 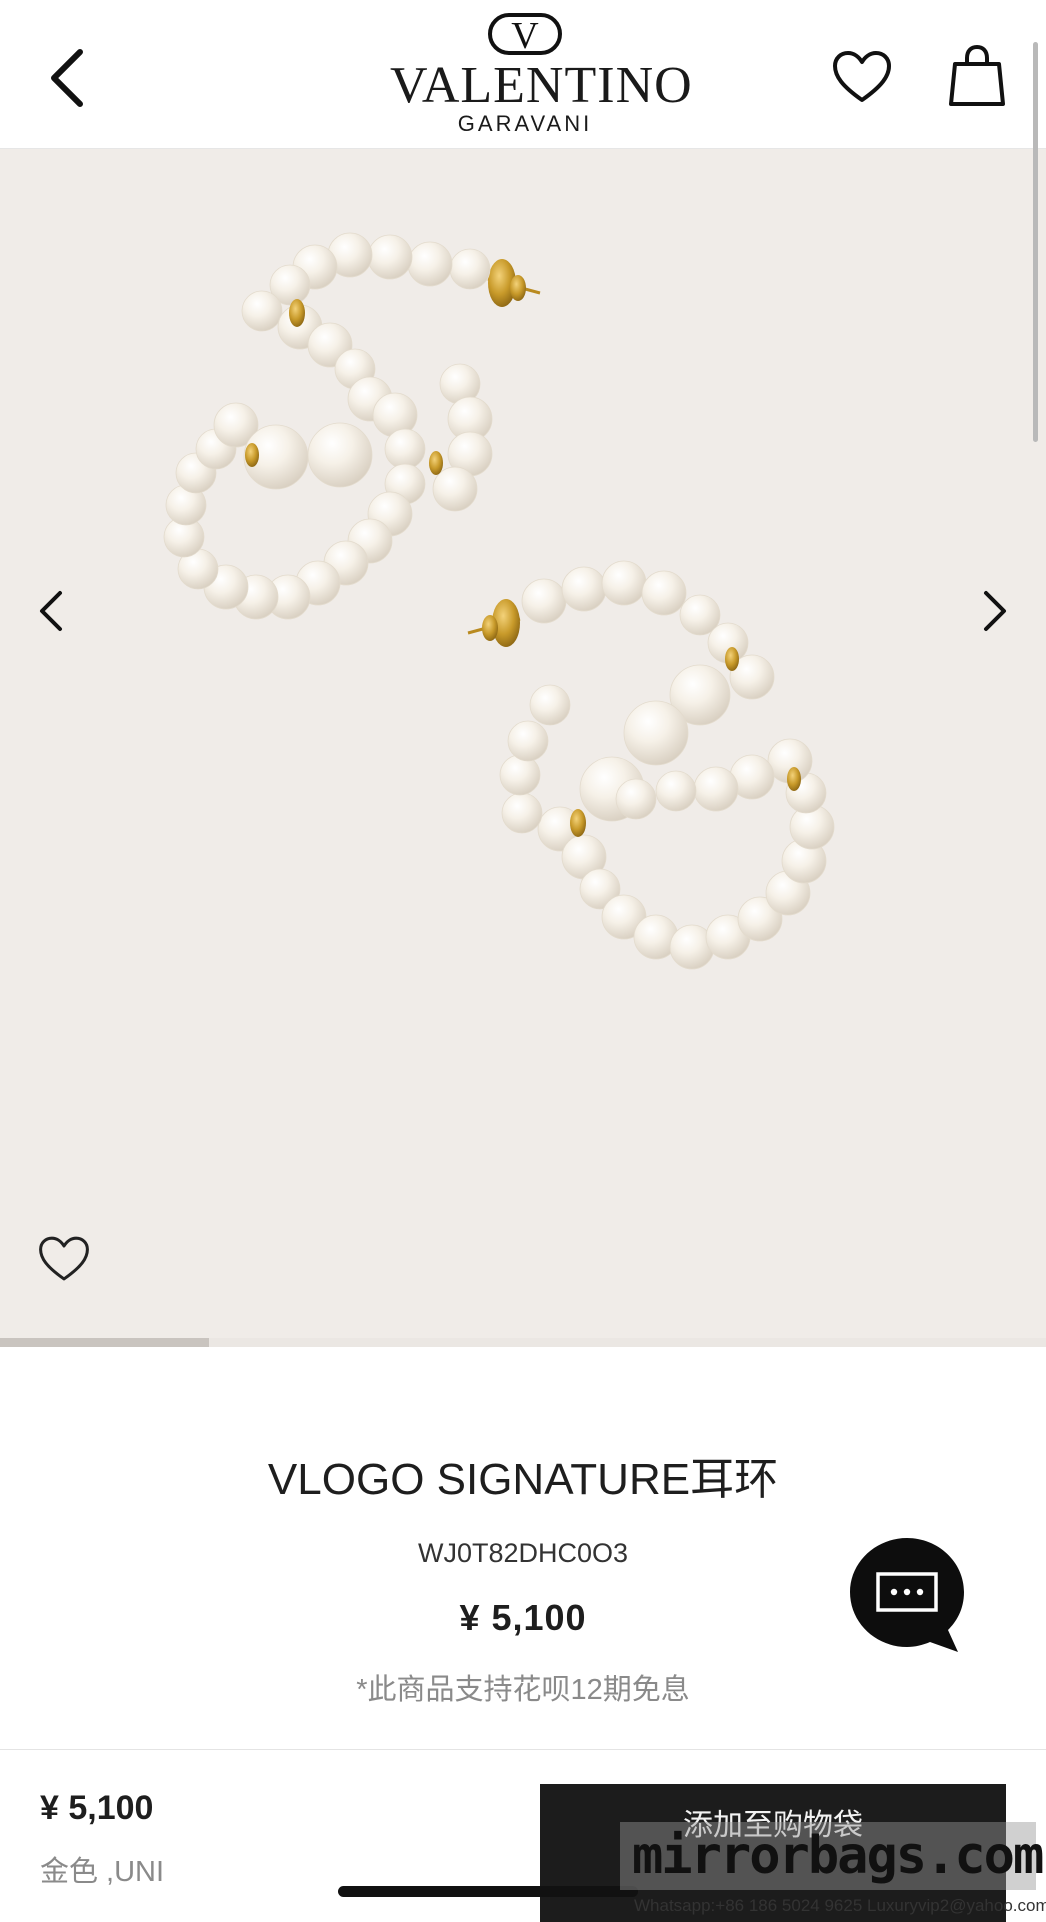 I want to click on chevron-left-icon, so click(x=51, y=611).